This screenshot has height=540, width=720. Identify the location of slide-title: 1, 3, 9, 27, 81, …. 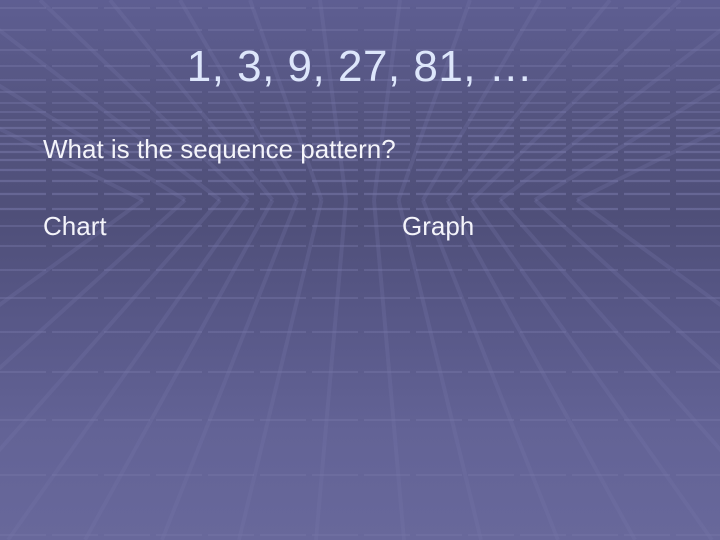
(360, 66).